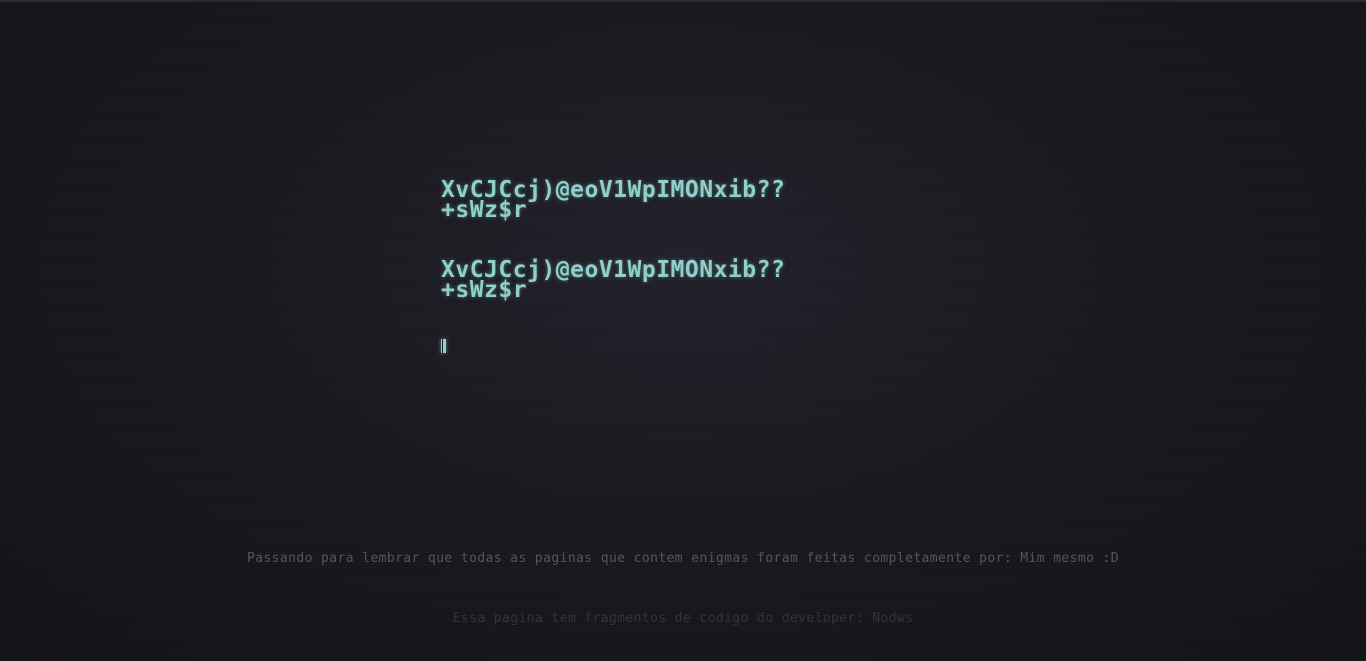 Image resolution: width=1366 pixels, height=661 pixels. I want to click on text-cursor, so click(443, 346).